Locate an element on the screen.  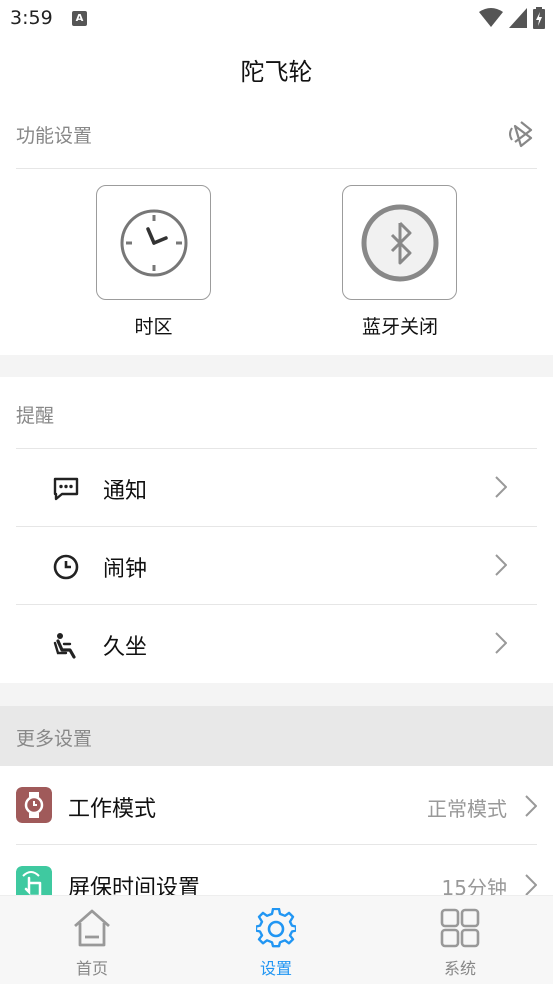
reminder-label: 通知 is located at coordinates (125, 491).